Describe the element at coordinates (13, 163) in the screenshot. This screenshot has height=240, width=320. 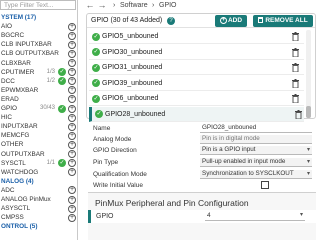
I see `sidebar-item-label: SYSCTL` at that location.